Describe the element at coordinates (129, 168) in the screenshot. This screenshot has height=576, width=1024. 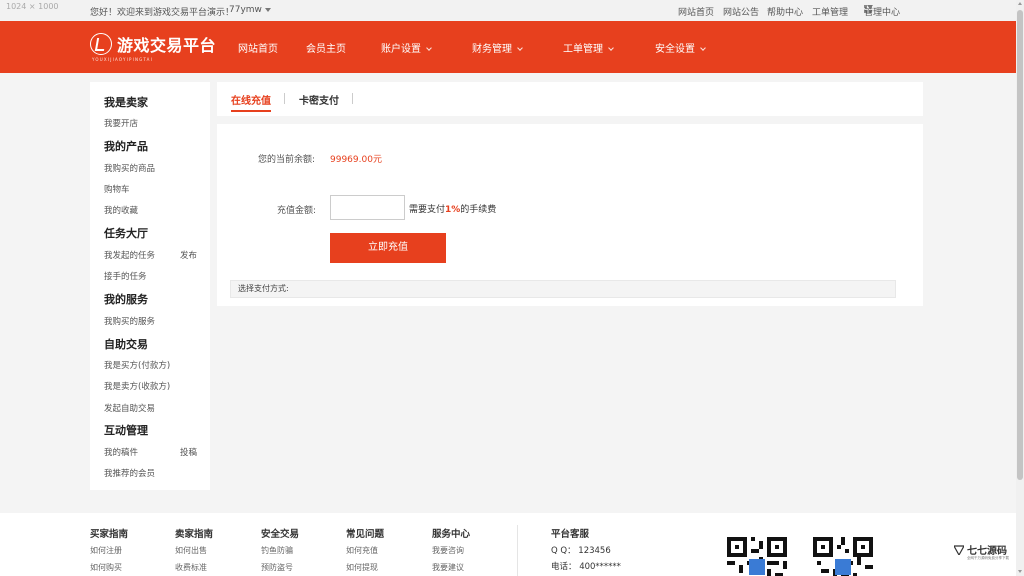
I see `sidebar-item-purchased: 我购买的商品` at that location.